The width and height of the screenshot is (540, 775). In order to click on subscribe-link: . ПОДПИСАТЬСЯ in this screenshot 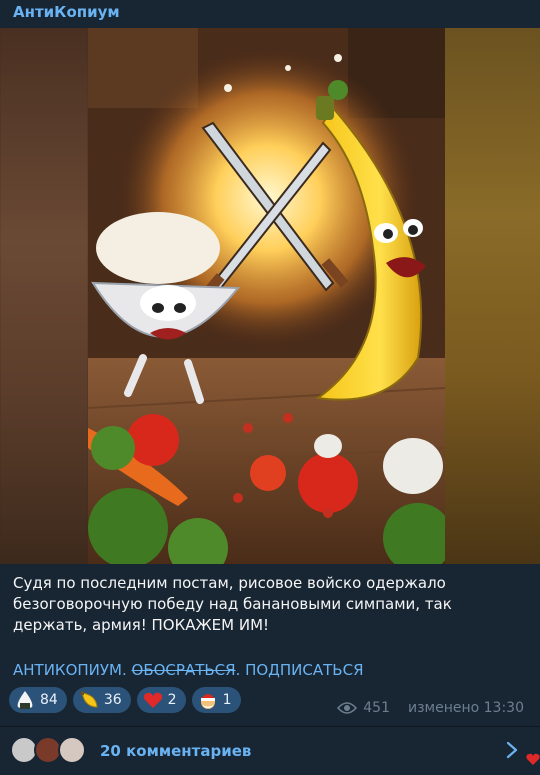, I will do `click(300, 670)`.